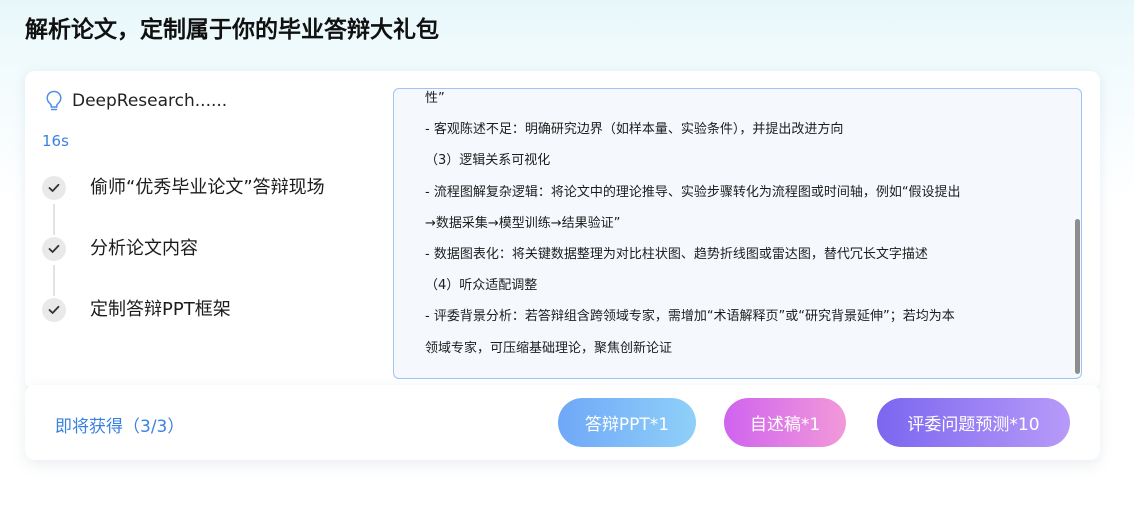  What do you see at coordinates (973, 422) in the screenshot?
I see `question-prediction-button: 评委问题预测*10` at bounding box center [973, 422].